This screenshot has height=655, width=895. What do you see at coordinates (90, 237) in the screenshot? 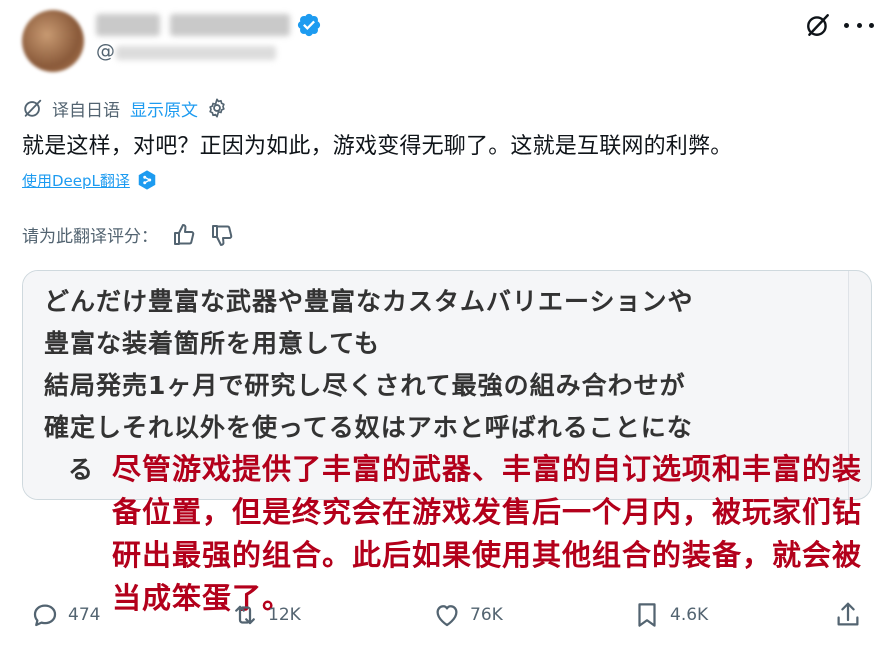
I see `rating-label: 请为此翻译评分：` at bounding box center [90, 237].